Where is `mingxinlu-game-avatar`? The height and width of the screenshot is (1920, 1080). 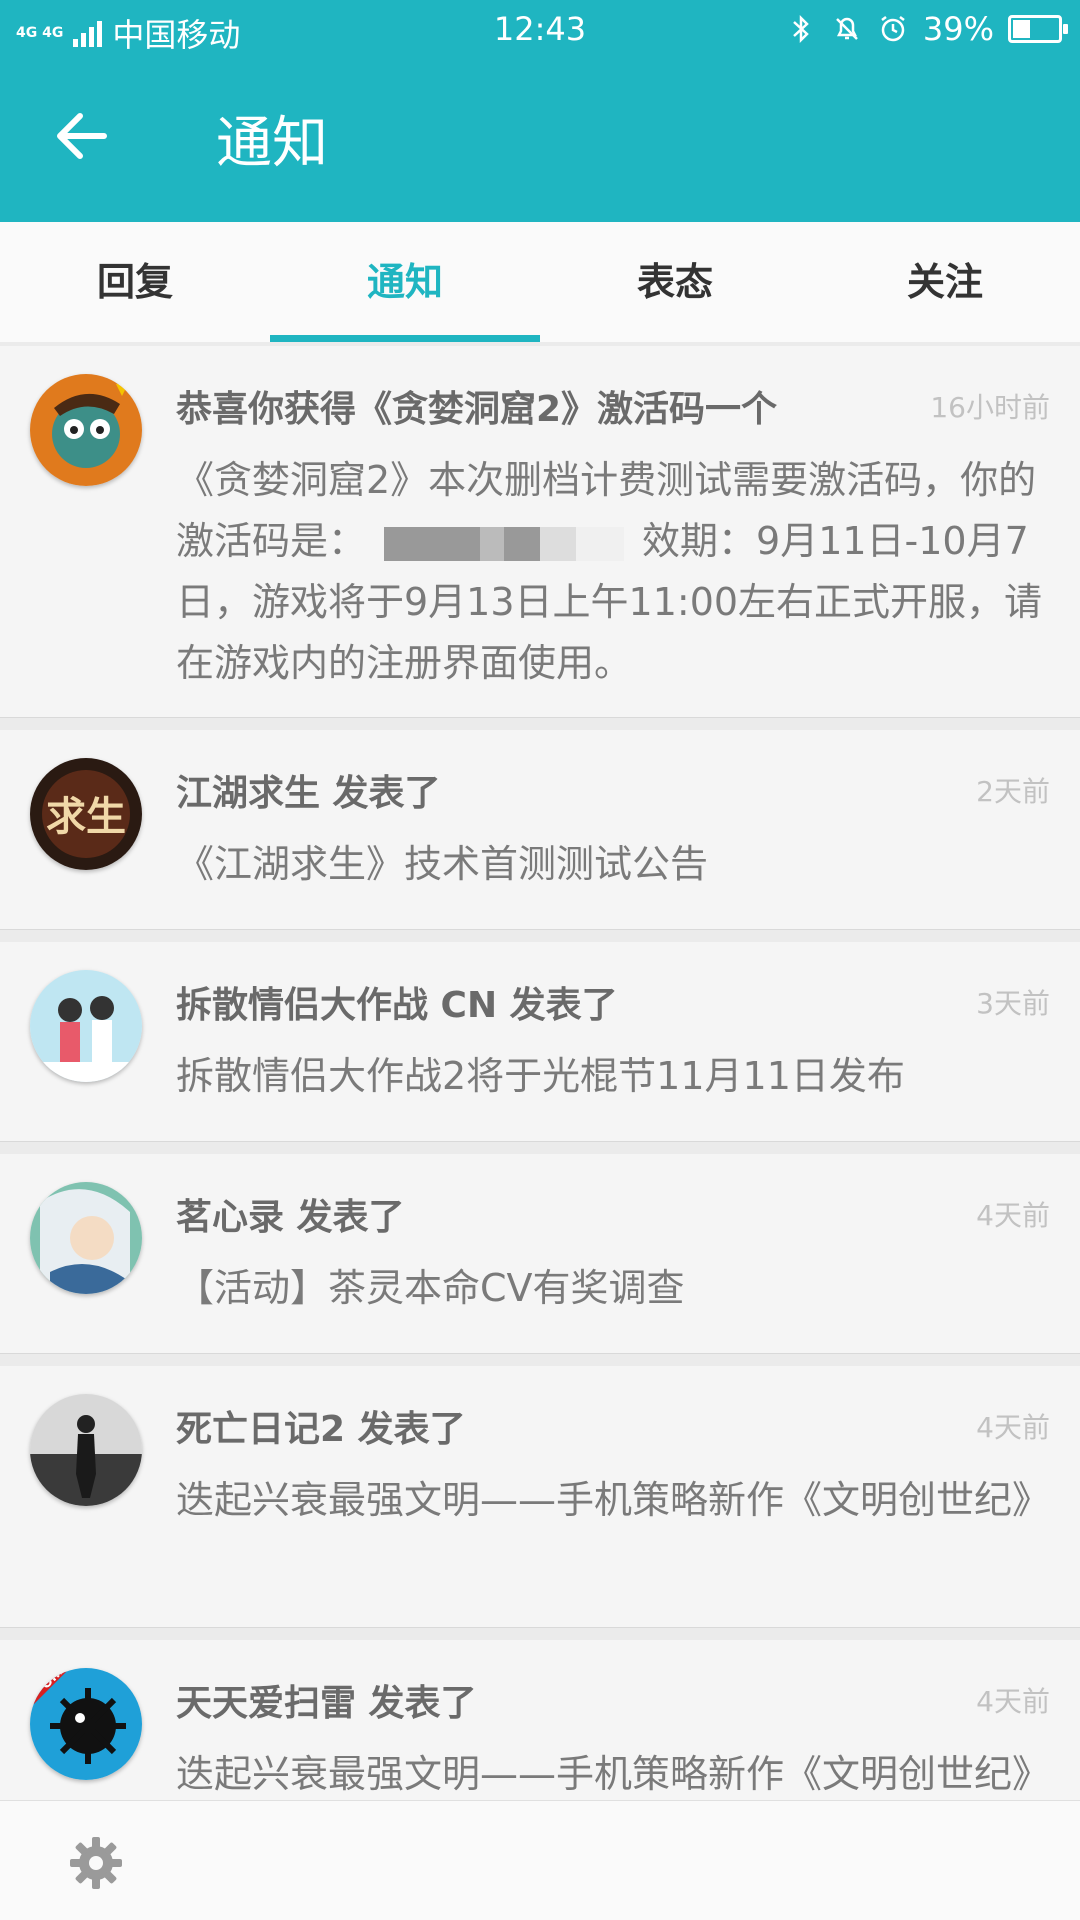
mingxinlu-game-avatar is located at coordinates (86, 1238).